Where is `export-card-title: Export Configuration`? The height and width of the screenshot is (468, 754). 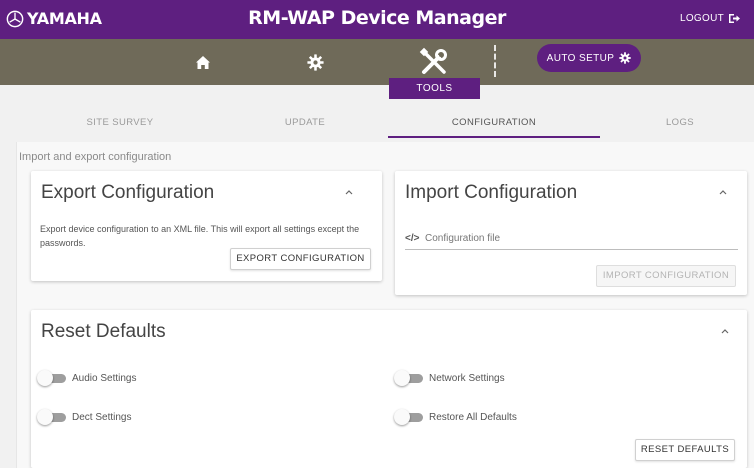
export-card-title: Export Configuration is located at coordinates (128, 192).